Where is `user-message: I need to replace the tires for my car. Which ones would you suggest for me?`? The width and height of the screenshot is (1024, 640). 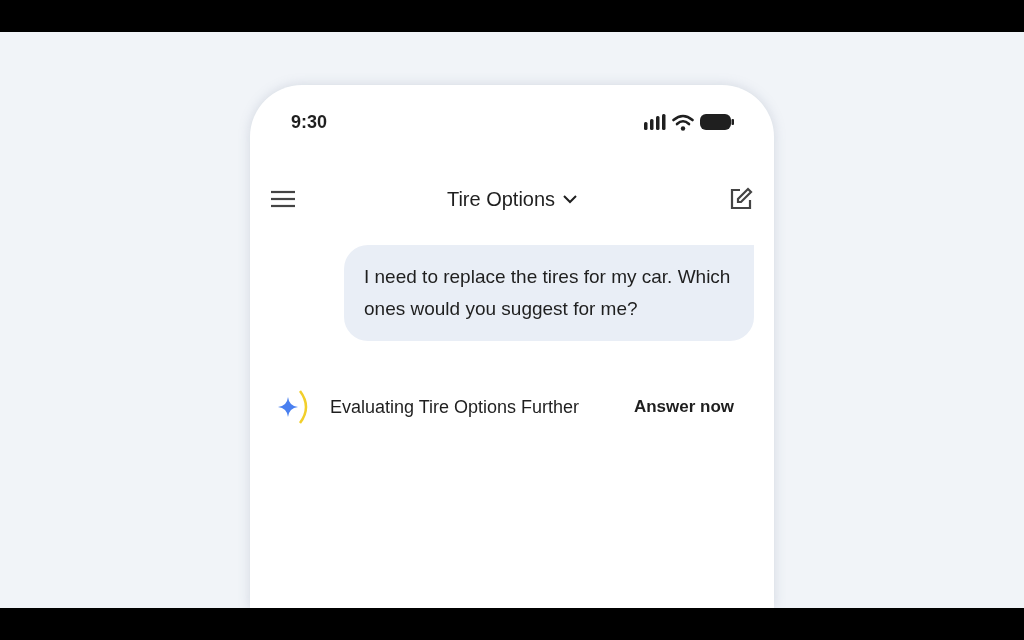
user-message: I need to replace the tires for my car. Which ones would you suggest for me? is located at coordinates (549, 293).